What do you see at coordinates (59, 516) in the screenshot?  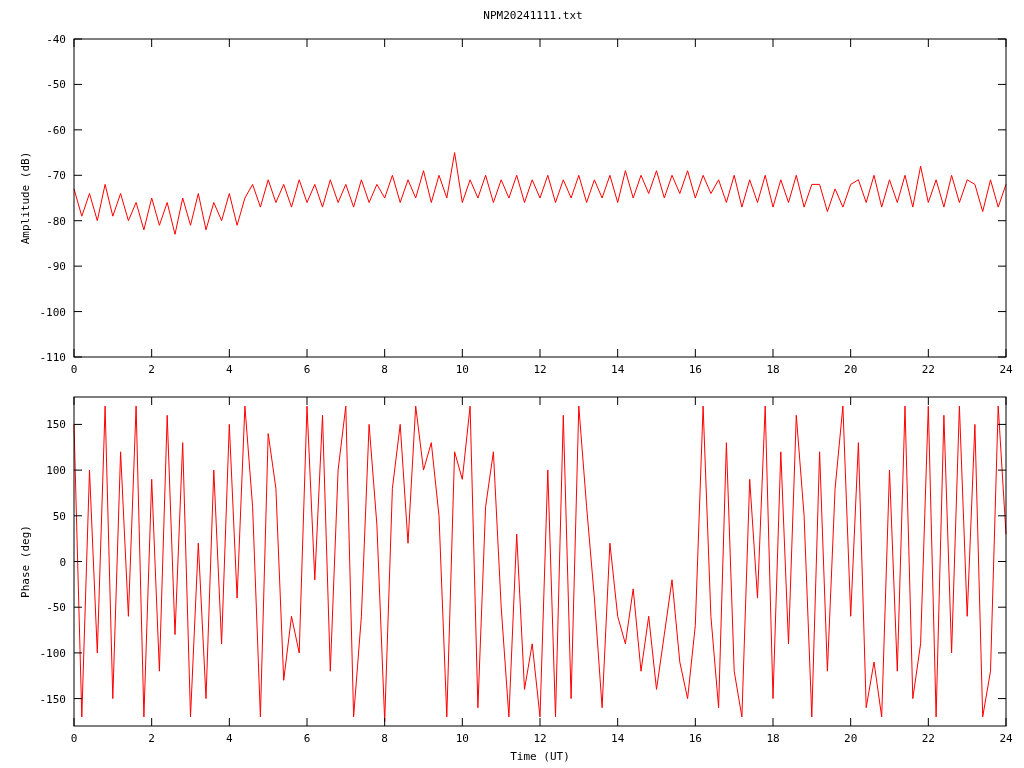 I see `tick-label: 50` at bounding box center [59, 516].